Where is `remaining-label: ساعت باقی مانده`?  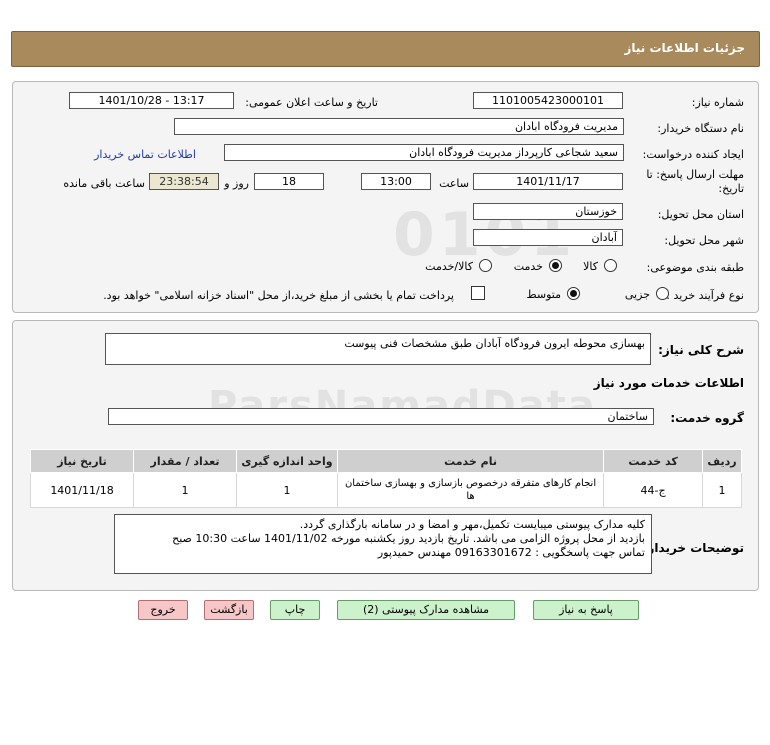
remaining-label: ساعت باقی مانده is located at coordinates (104, 183).